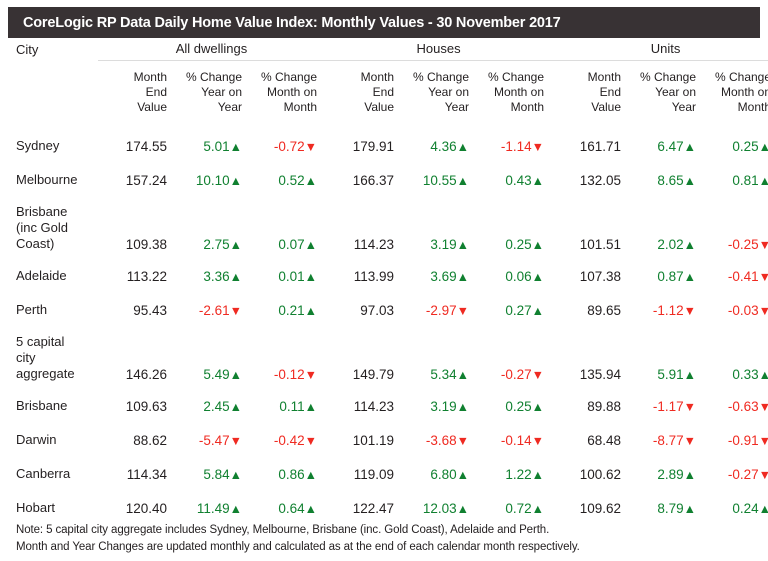  Describe the element at coordinates (604, 440) in the screenshot. I see `cell-units-month-end-value: 68.48` at that location.